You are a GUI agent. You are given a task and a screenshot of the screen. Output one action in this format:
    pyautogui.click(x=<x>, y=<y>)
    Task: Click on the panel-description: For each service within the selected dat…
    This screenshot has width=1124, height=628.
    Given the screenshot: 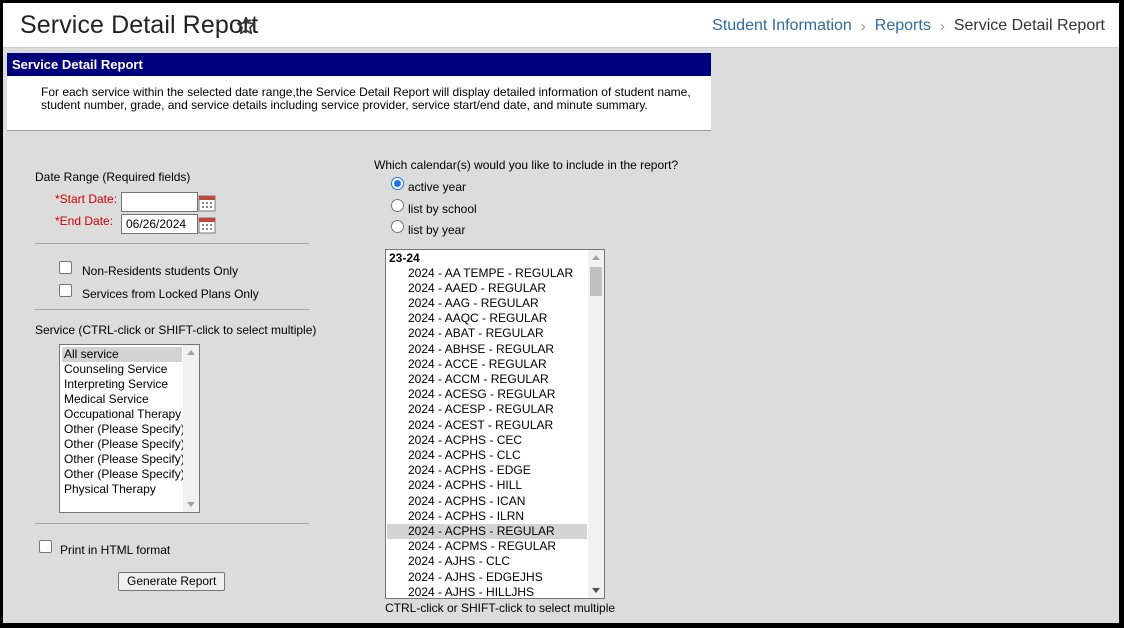 What is the action you would take?
    pyautogui.click(x=366, y=98)
    